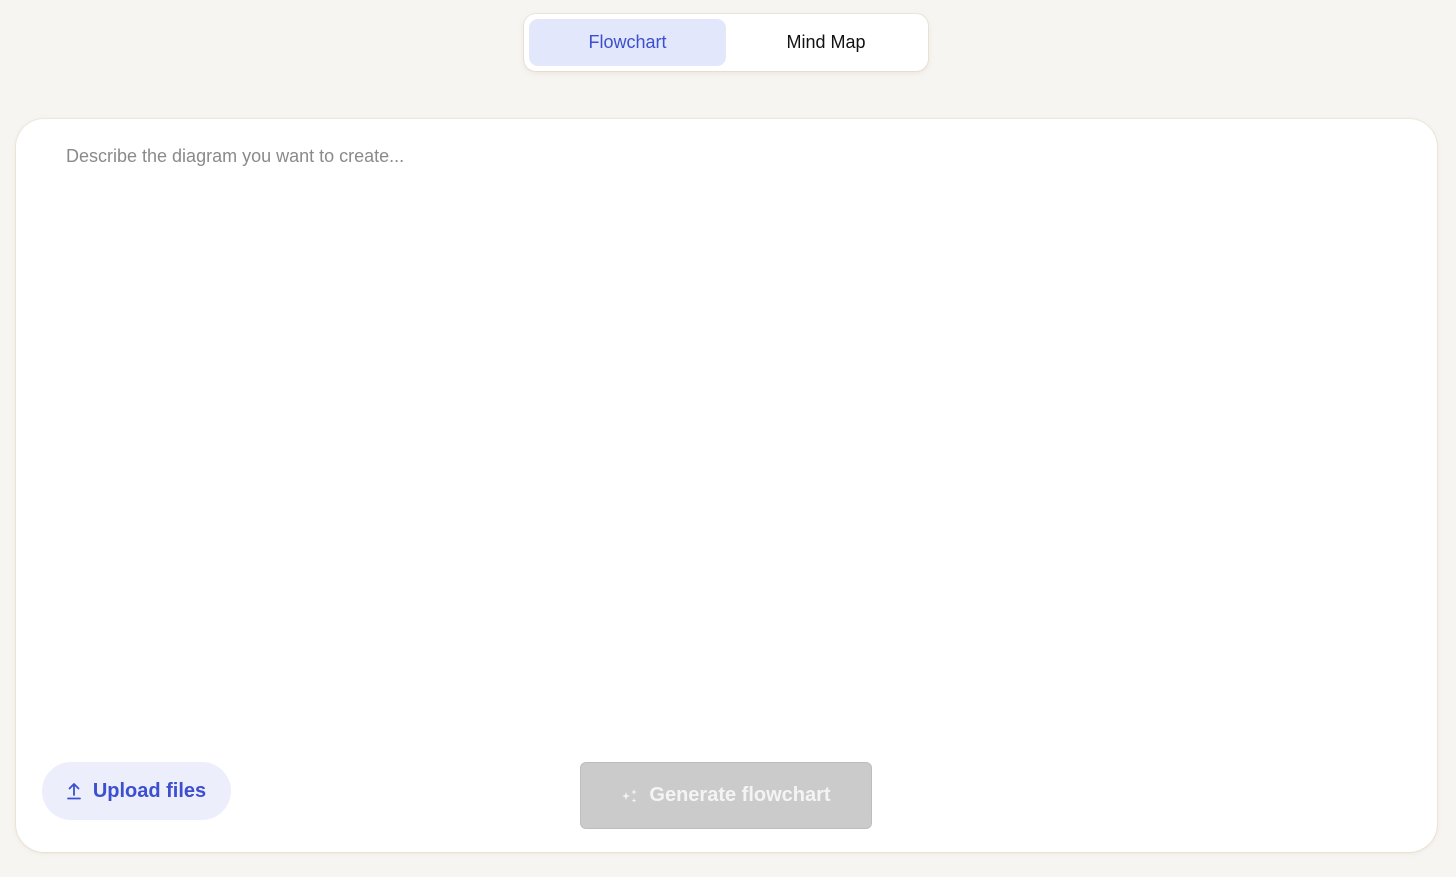 This screenshot has height=877, width=1456. I want to click on upload-arrow-icon, so click(73, 791).